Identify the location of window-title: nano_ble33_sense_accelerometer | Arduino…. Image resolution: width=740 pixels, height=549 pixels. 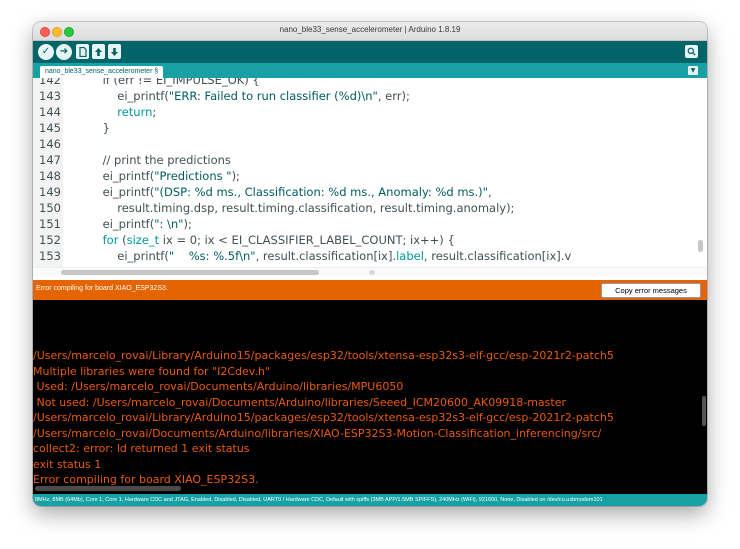
(370, 29).